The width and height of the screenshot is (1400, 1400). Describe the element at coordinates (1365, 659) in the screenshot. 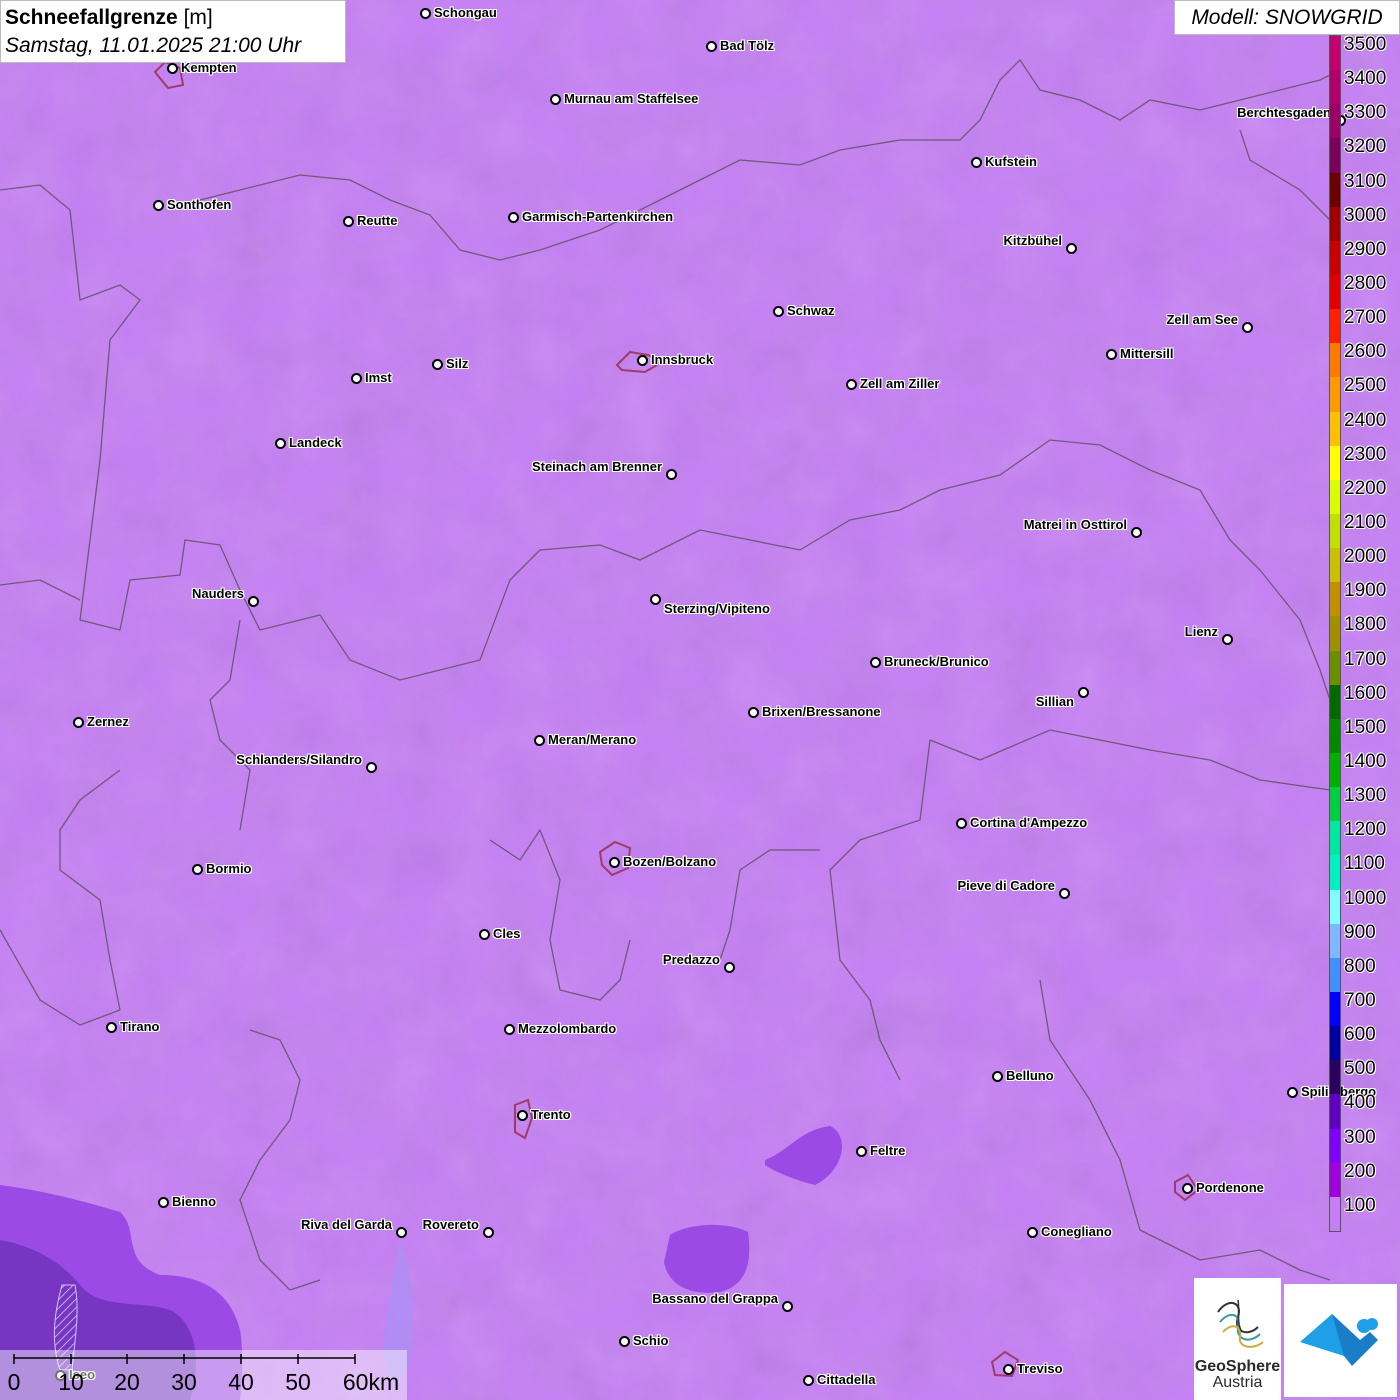

I see `legend-label: 1700` at that location.